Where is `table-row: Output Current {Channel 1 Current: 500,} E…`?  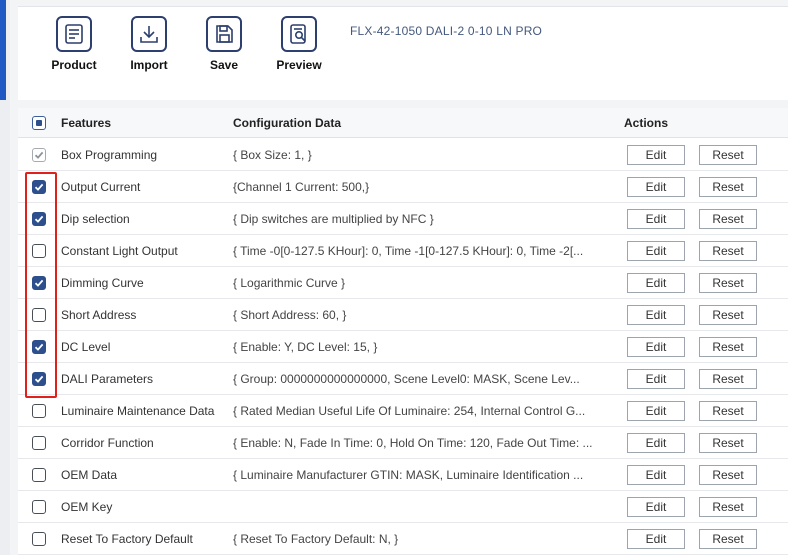 table-row: Output Current {Channel 1 Current: 500,} E… is located at coordinates (403, 187).